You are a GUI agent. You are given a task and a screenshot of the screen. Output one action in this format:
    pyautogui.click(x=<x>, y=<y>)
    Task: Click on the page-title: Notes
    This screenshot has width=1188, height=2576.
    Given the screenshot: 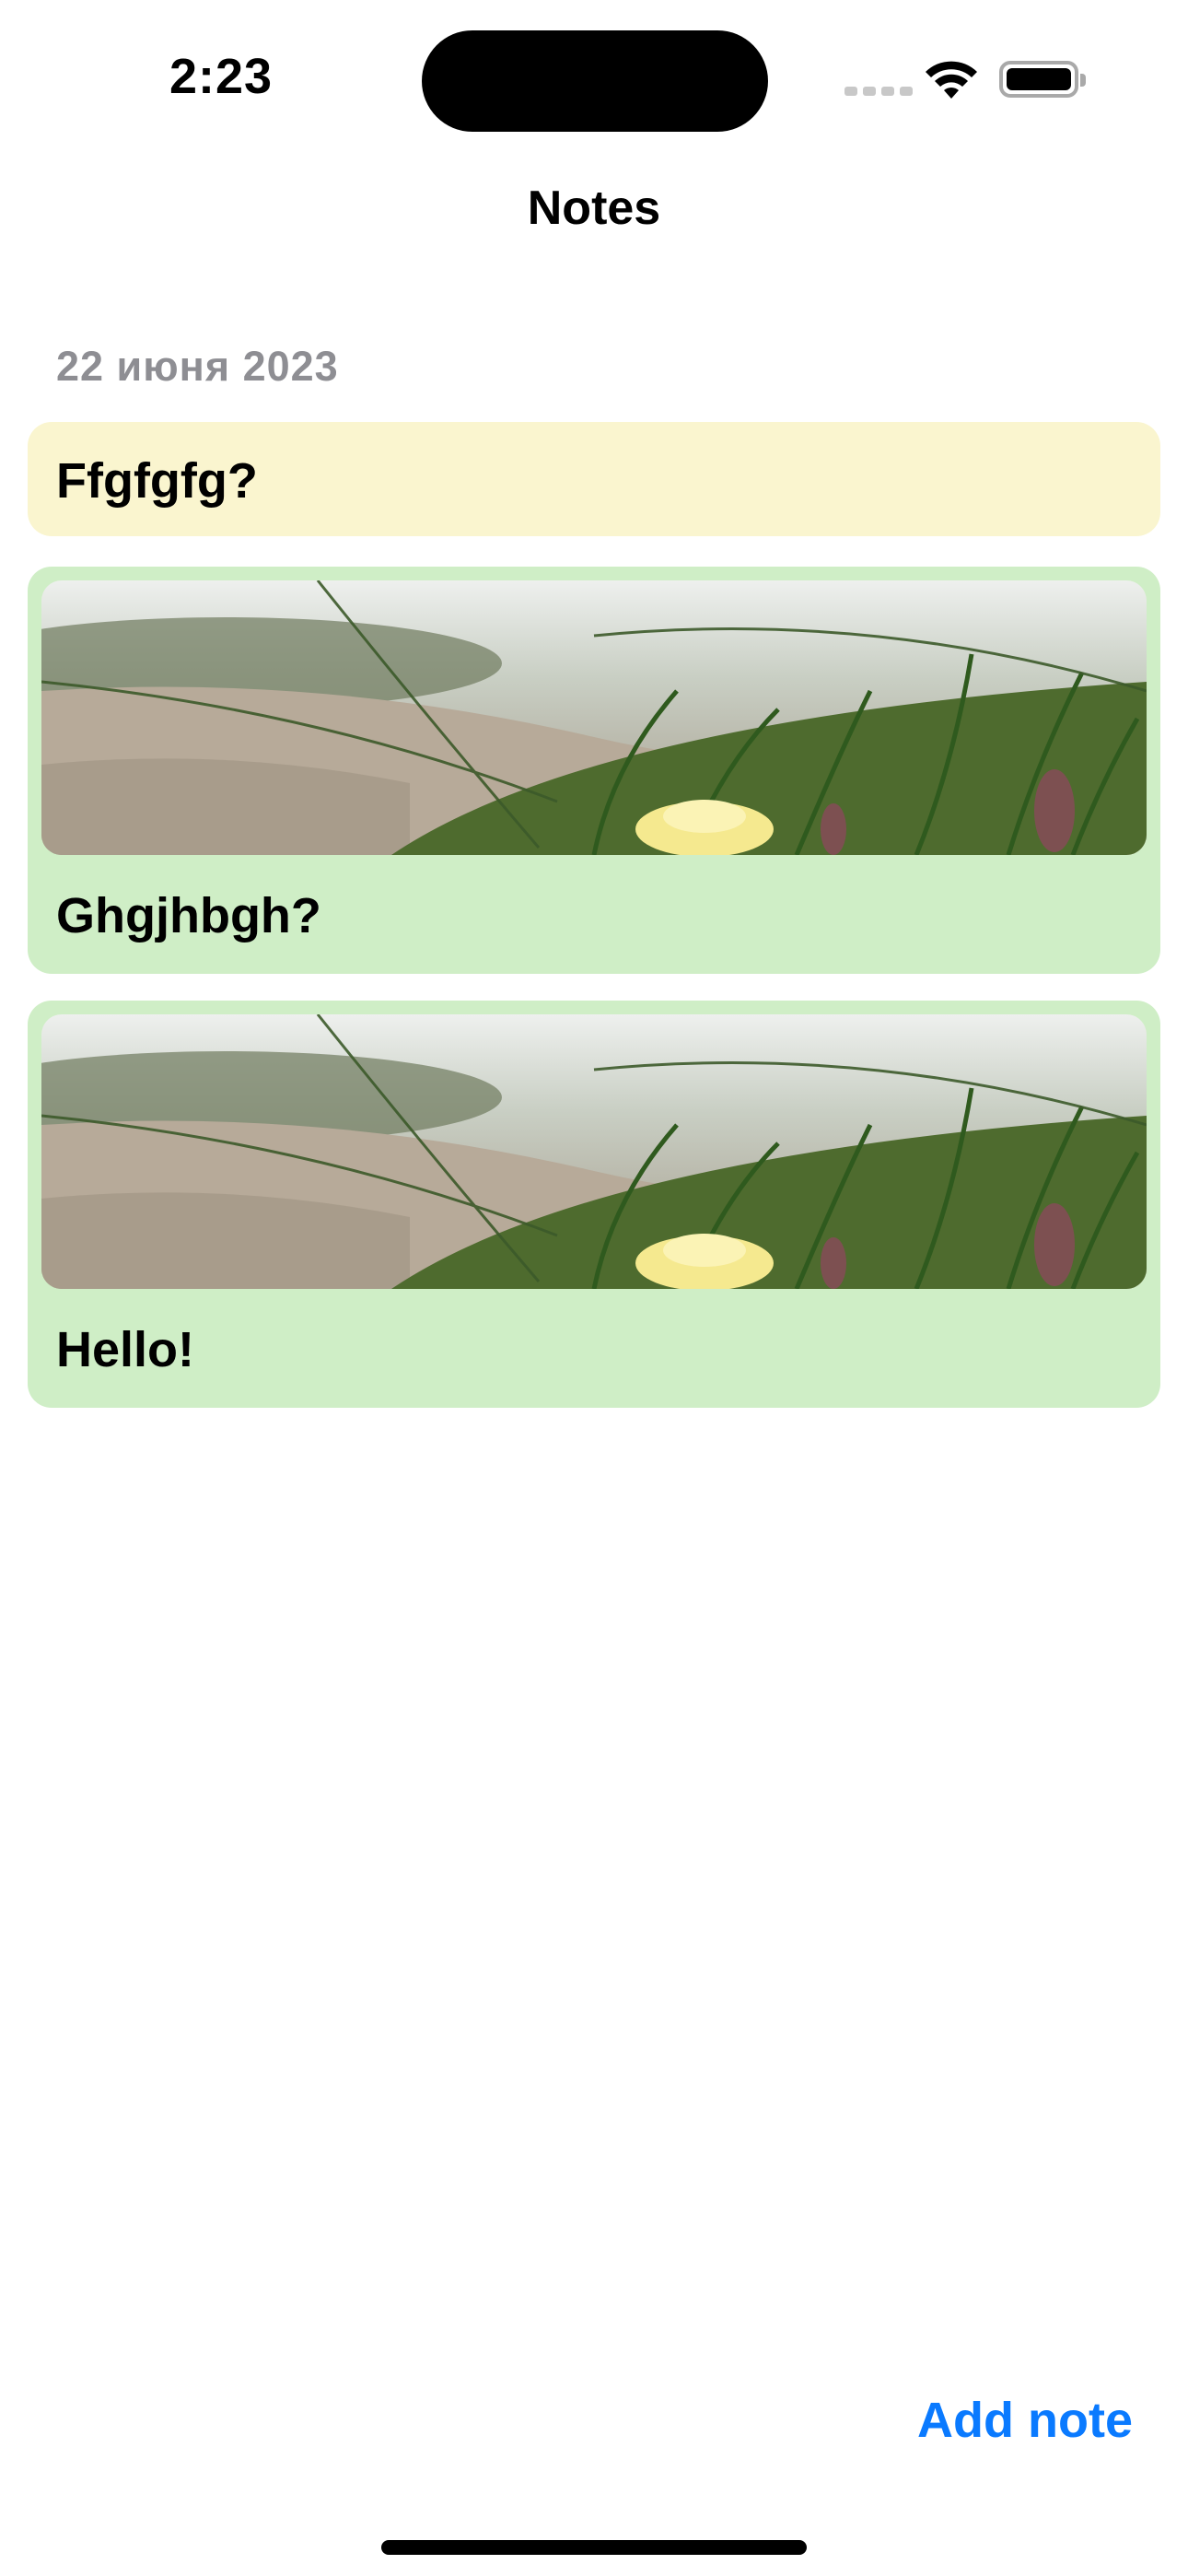 What is the action you would take?
    pyautogui.click(x=594, y=208)
    